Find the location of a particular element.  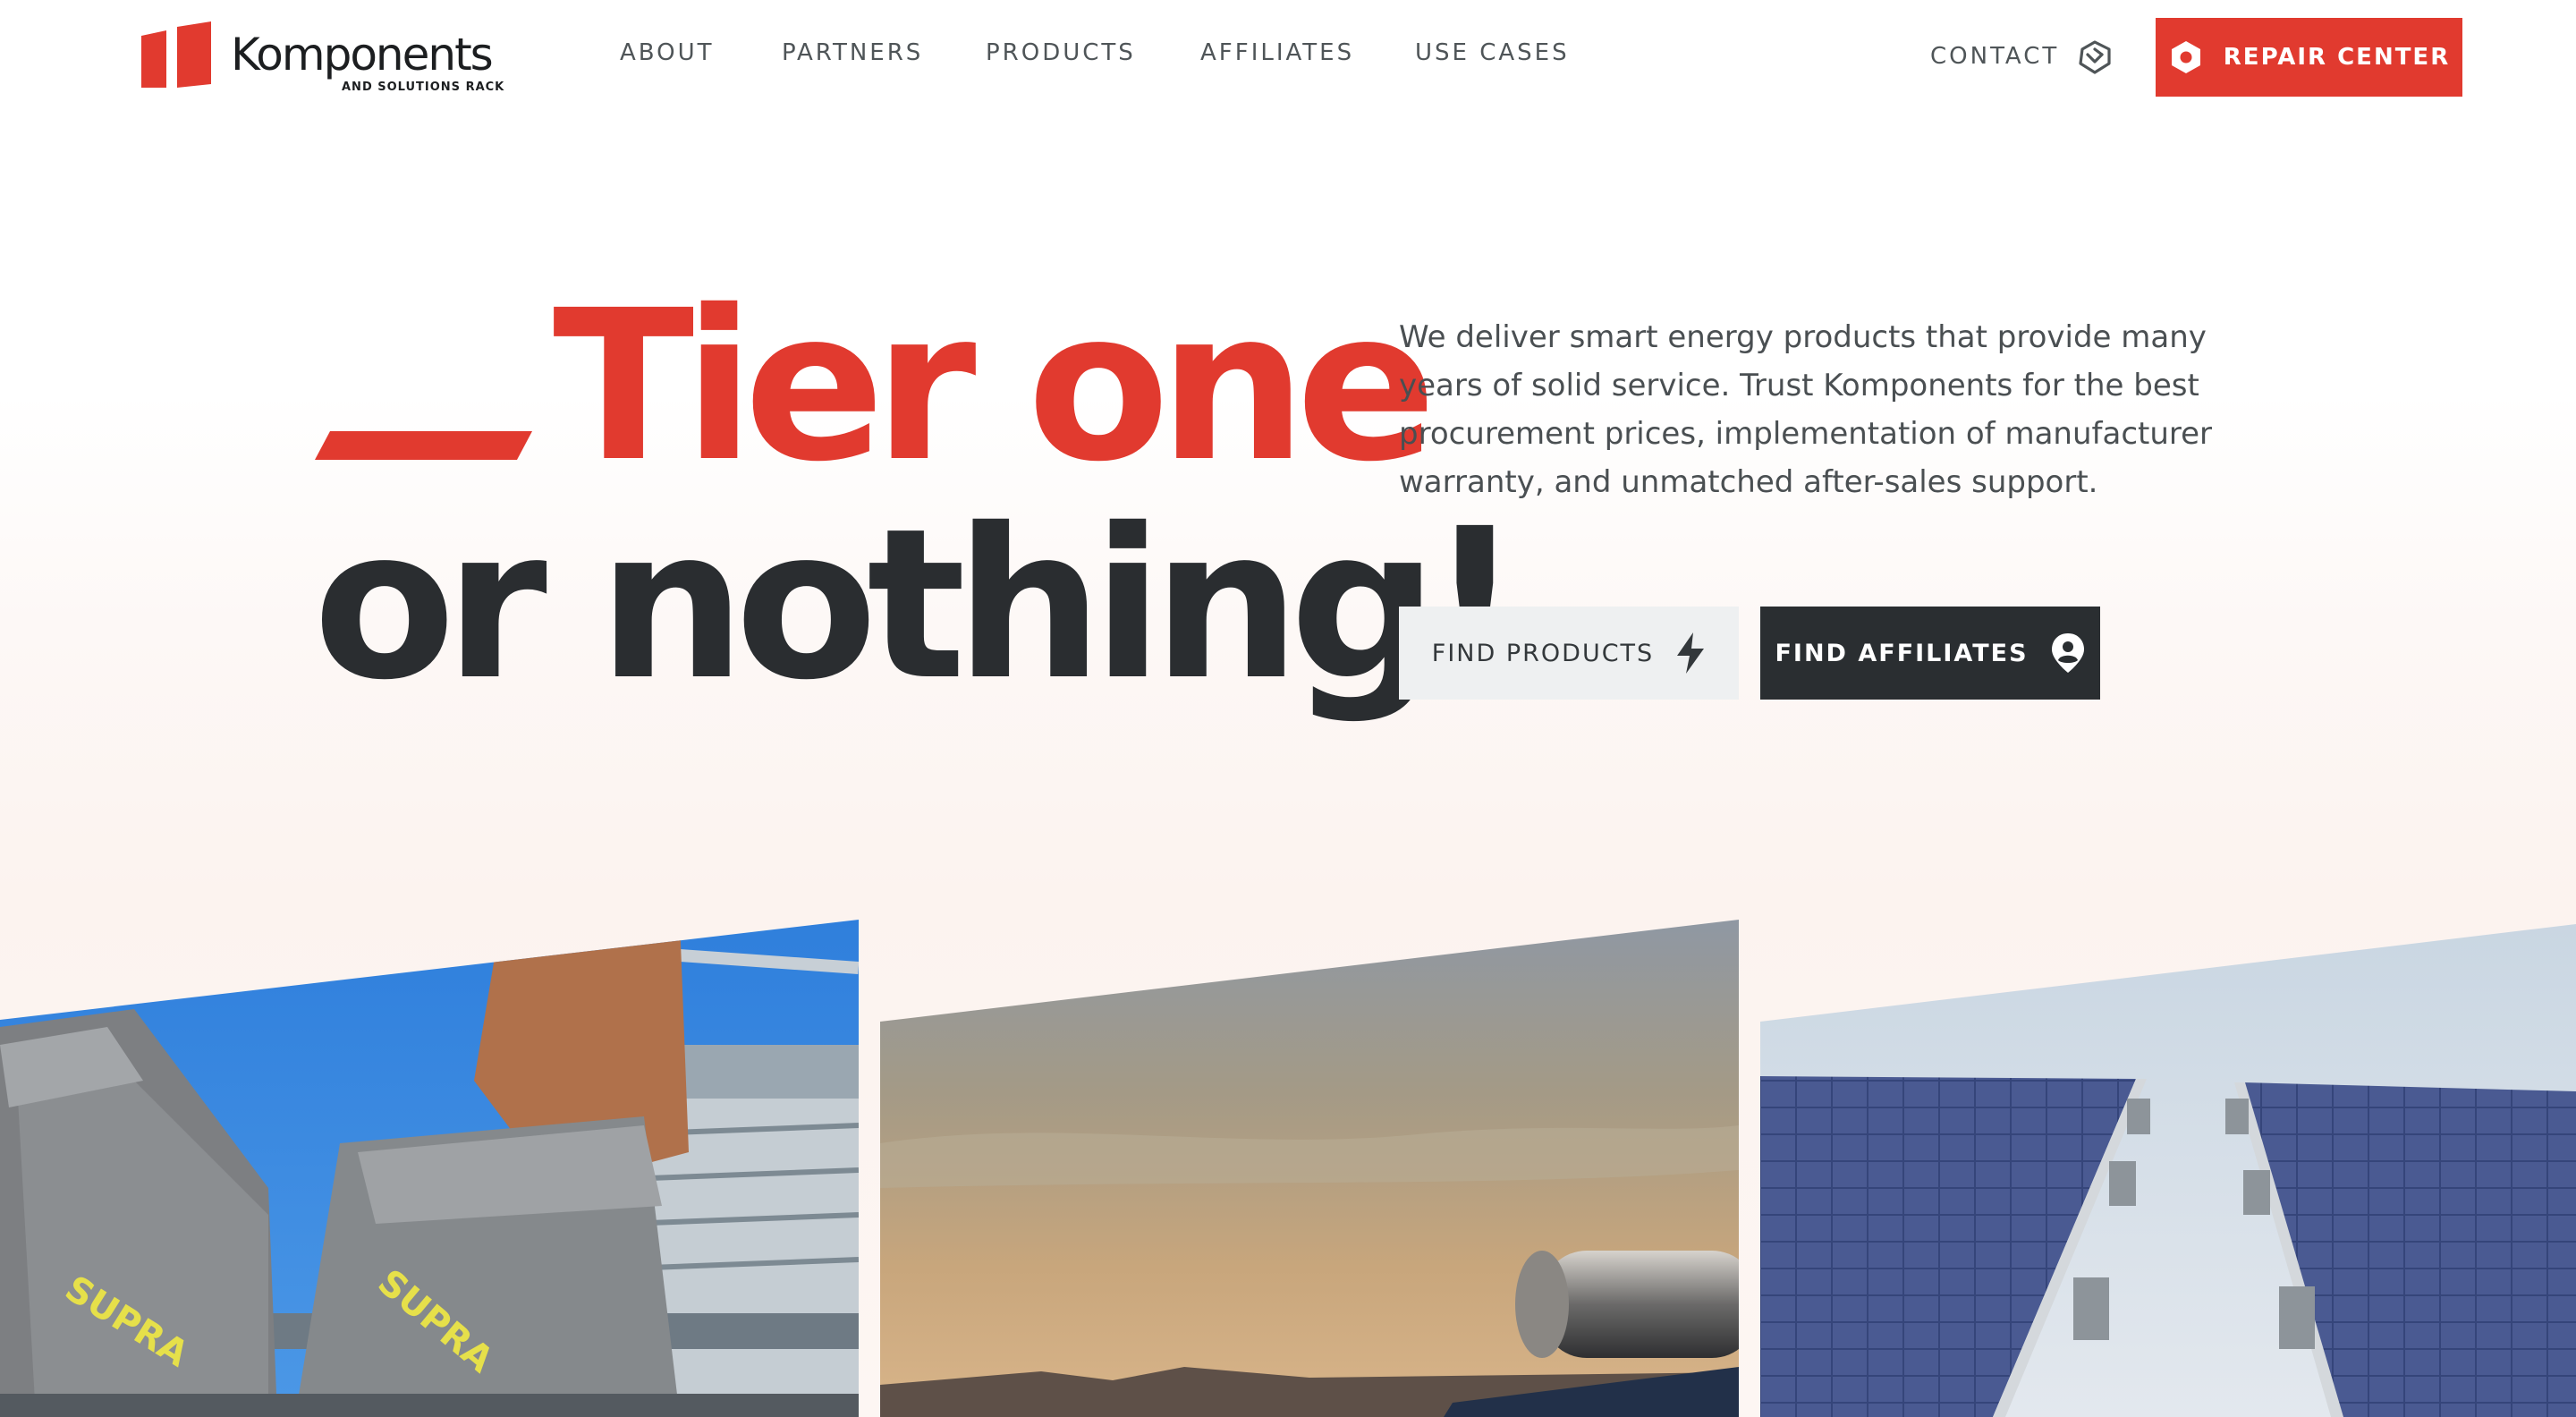

nav-item-use-cases: USE CASES is located at coordinates (1492, 52).